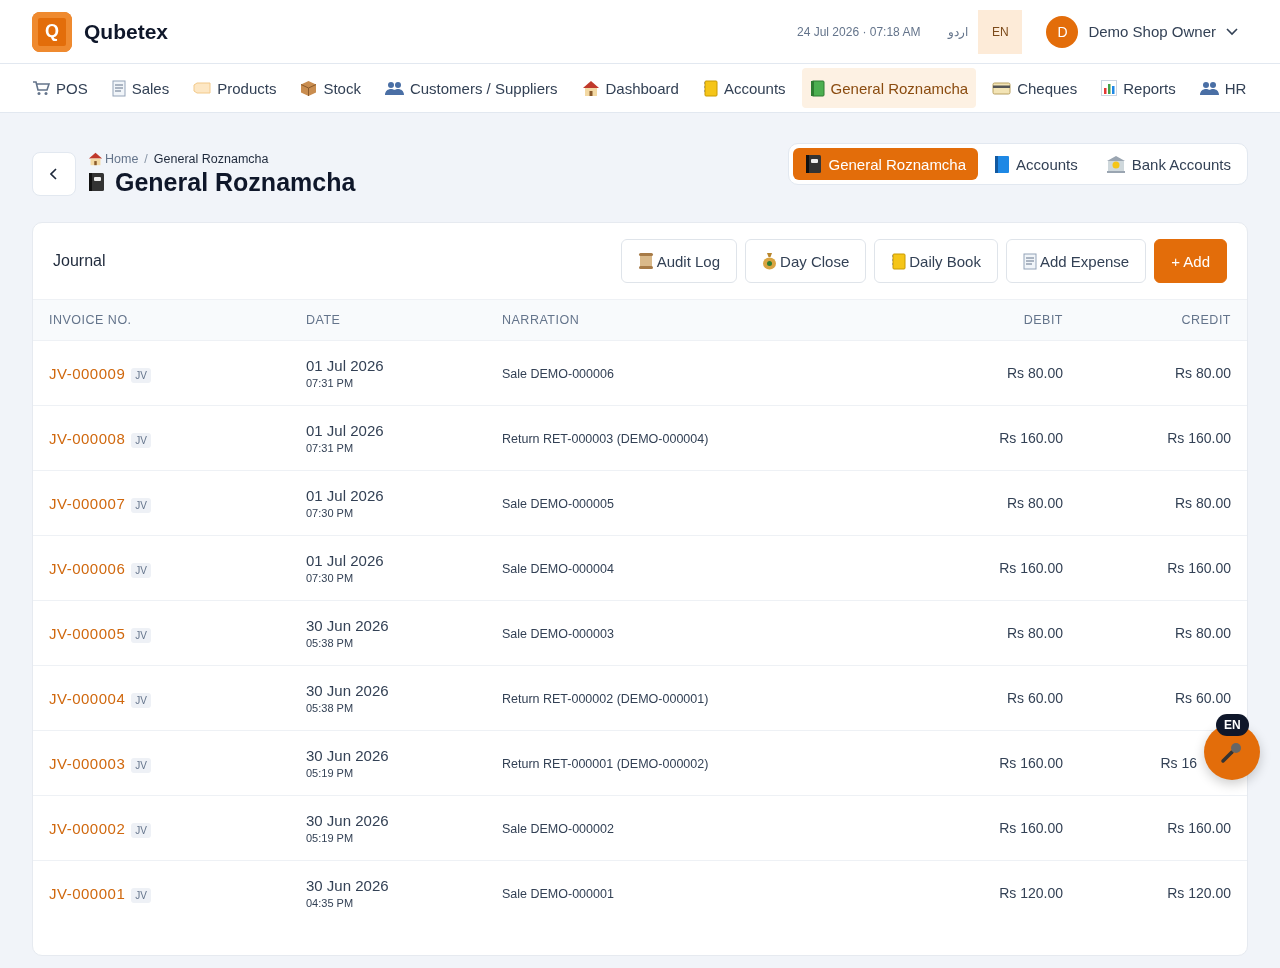 This screenshot has width=1280, height=968. Describe the element at coordinates (630, 88) in the screenshot. I see `nav-tab: Dashboard` at that location.